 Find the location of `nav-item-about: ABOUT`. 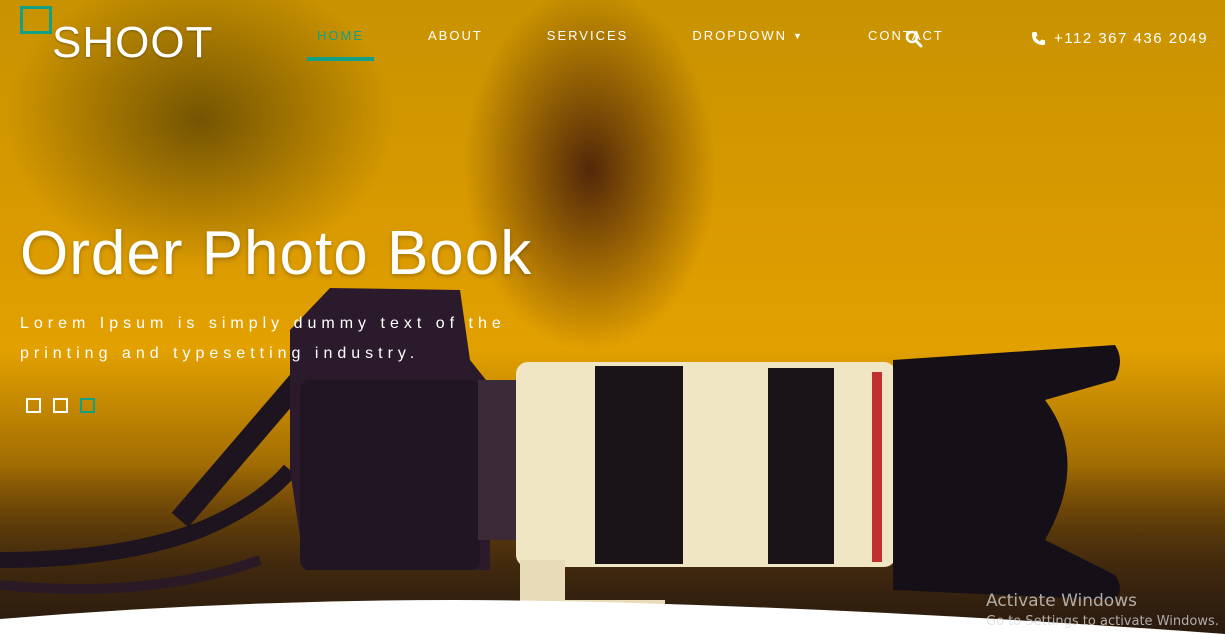

nav-item-about: ABOUT is located at coordinates (455, 44).